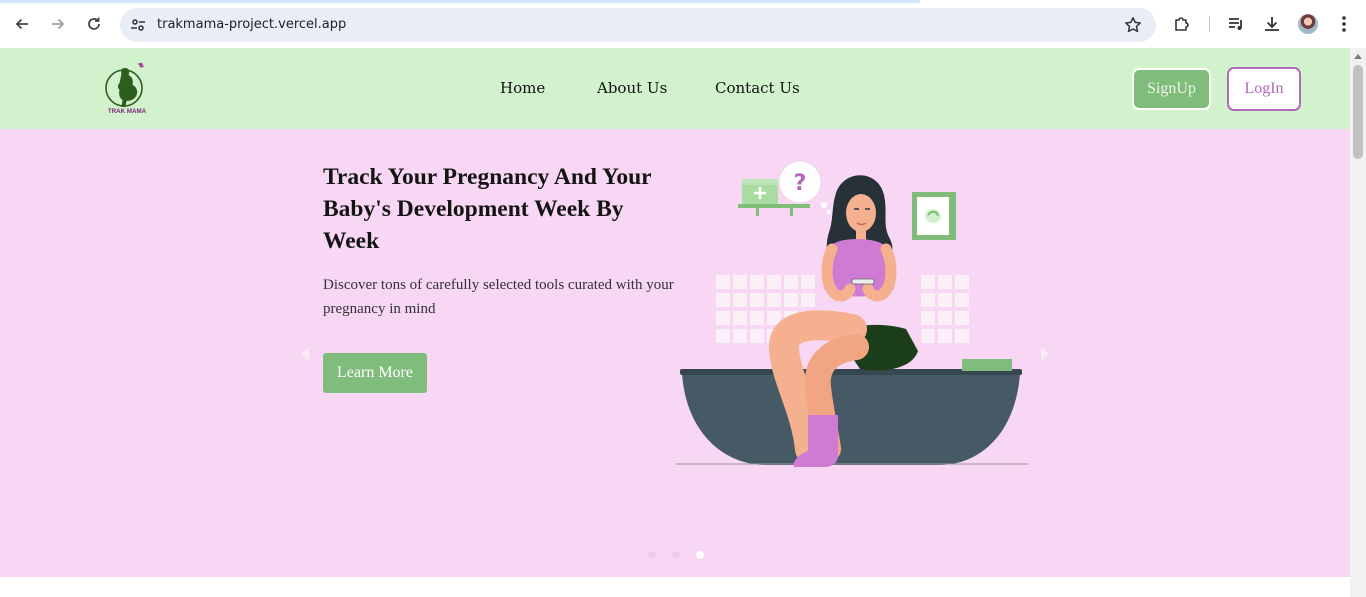  I want to click on media-controls-icon, so click(1236, 24).